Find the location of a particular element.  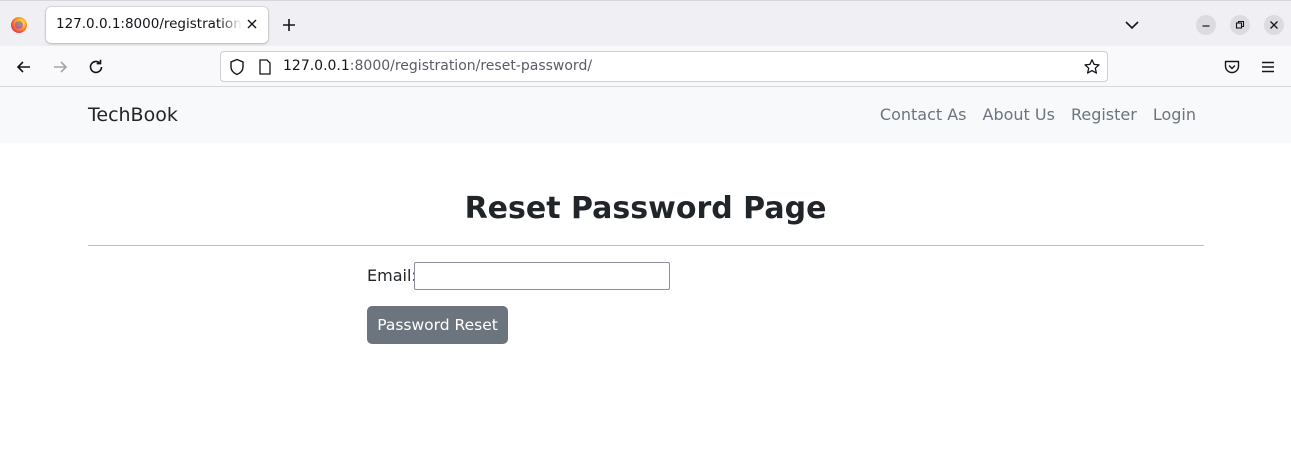

minimize-icon is located at coordinates (1206, 26).